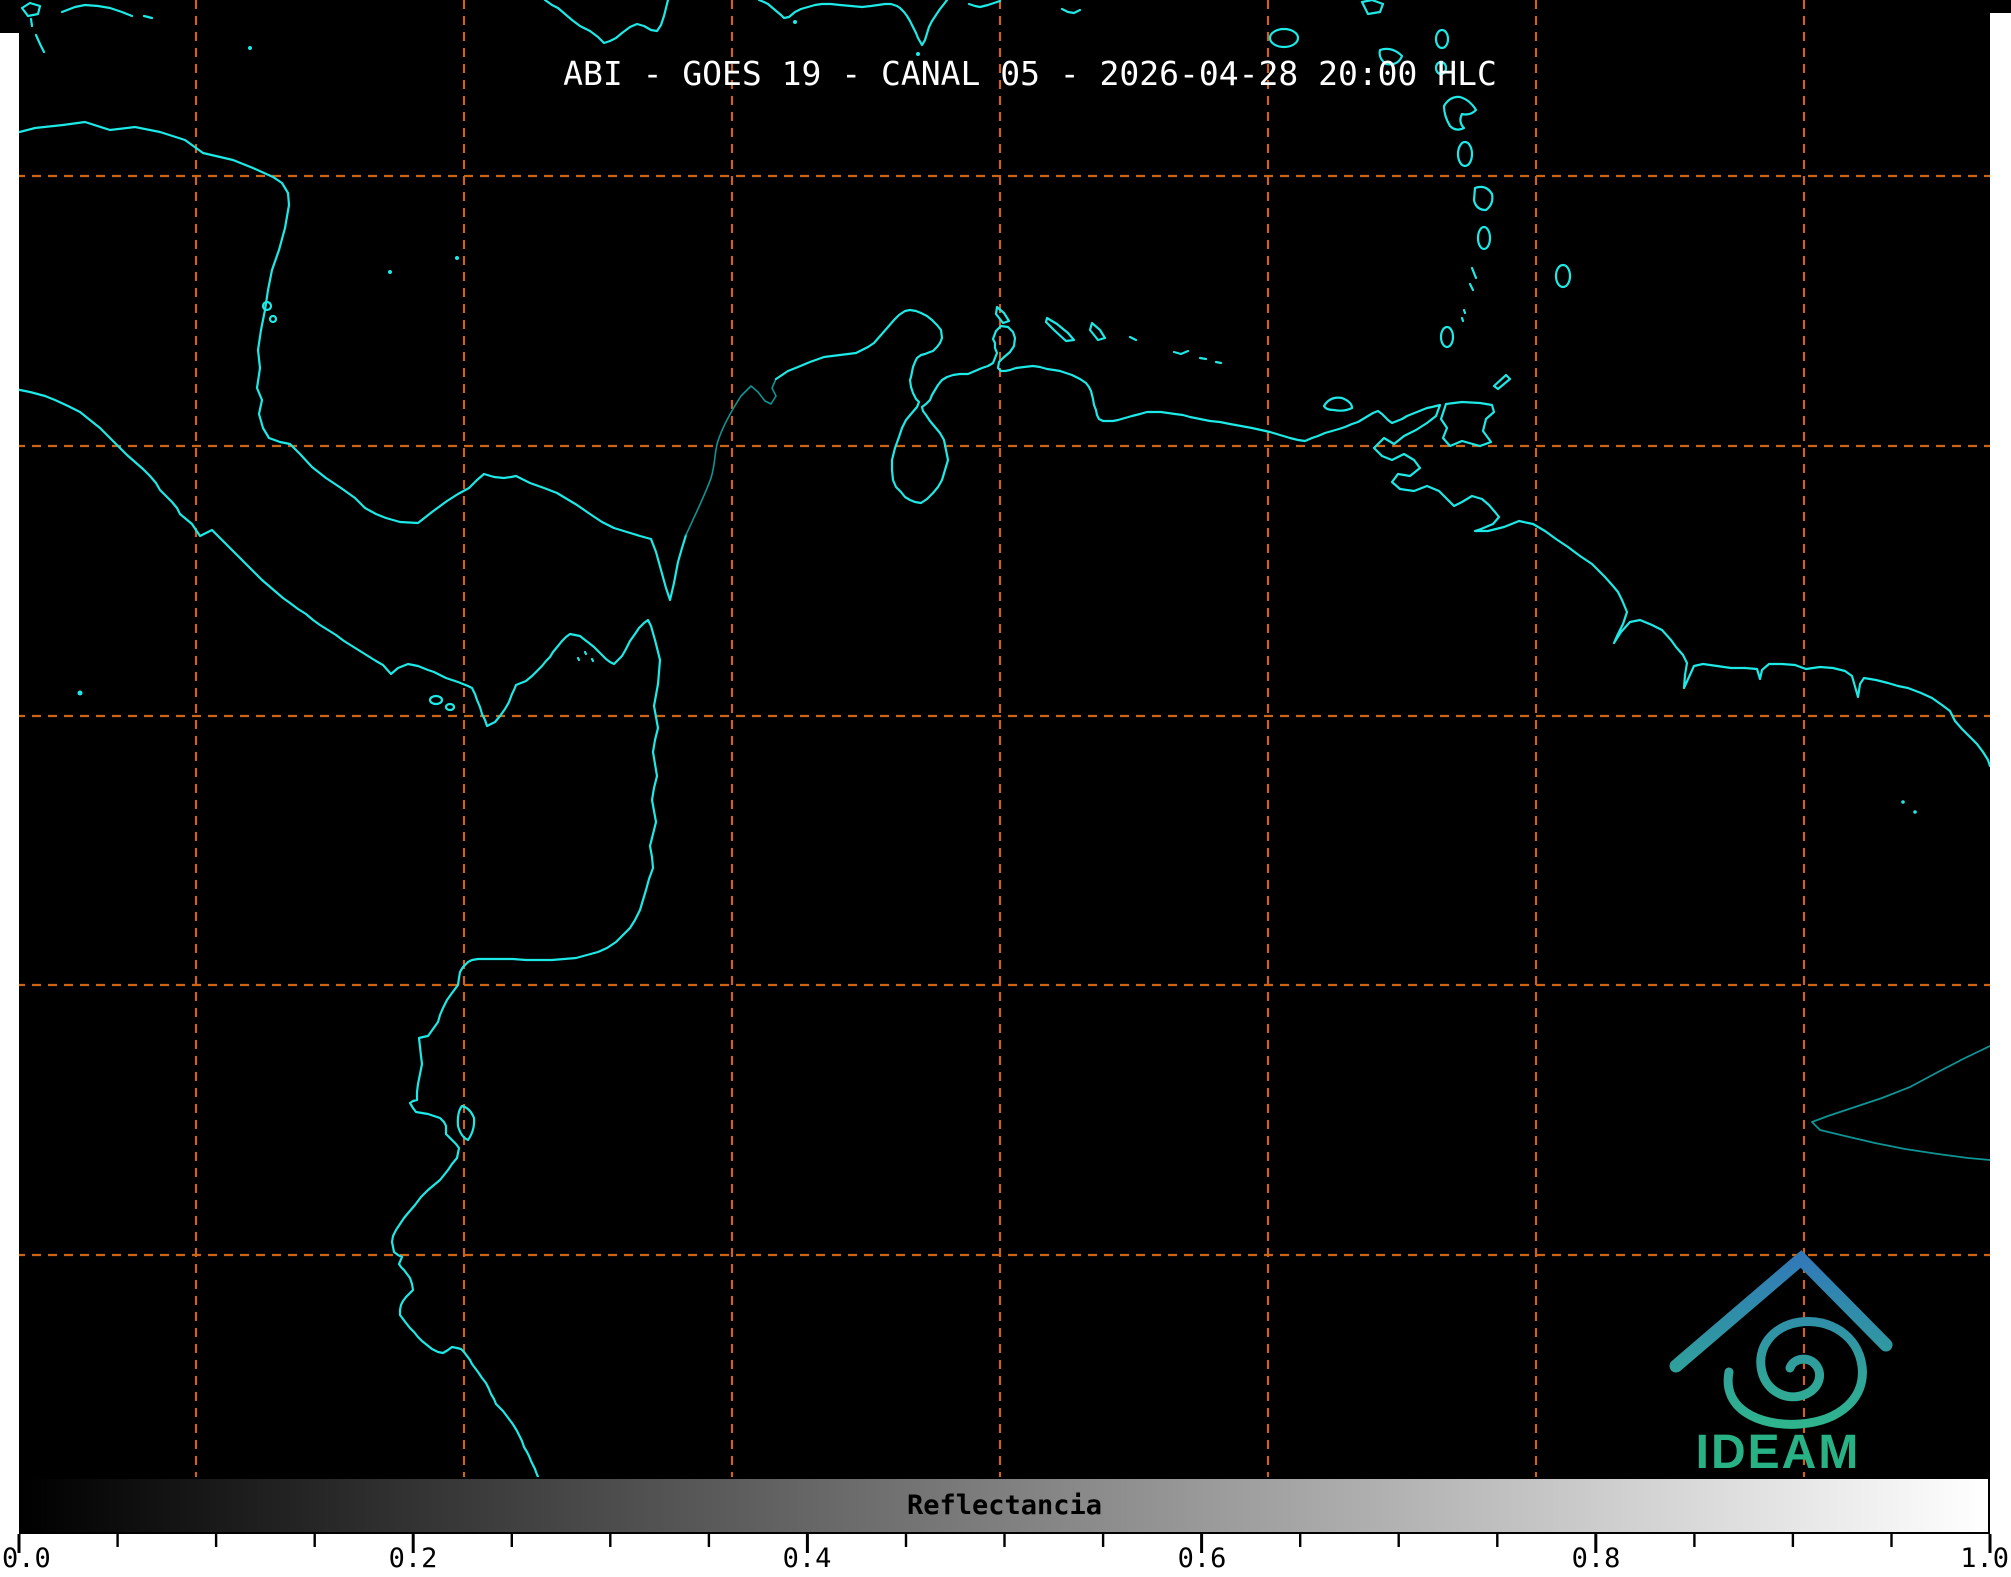 Image resolution: width=2011 pixels, height=1577 pixels. I want to click on colorbar-tick-label-5: 1.0, so click(1984, 1558).